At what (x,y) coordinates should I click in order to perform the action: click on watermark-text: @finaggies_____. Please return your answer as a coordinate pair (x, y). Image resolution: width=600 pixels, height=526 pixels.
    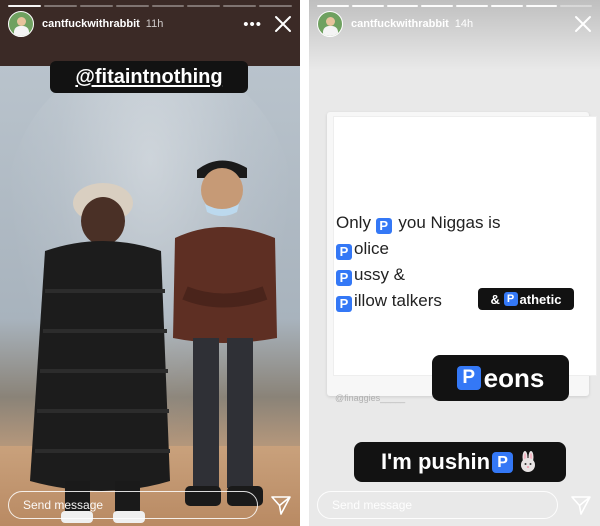
    Looking at the image, I should click on (370, 398).